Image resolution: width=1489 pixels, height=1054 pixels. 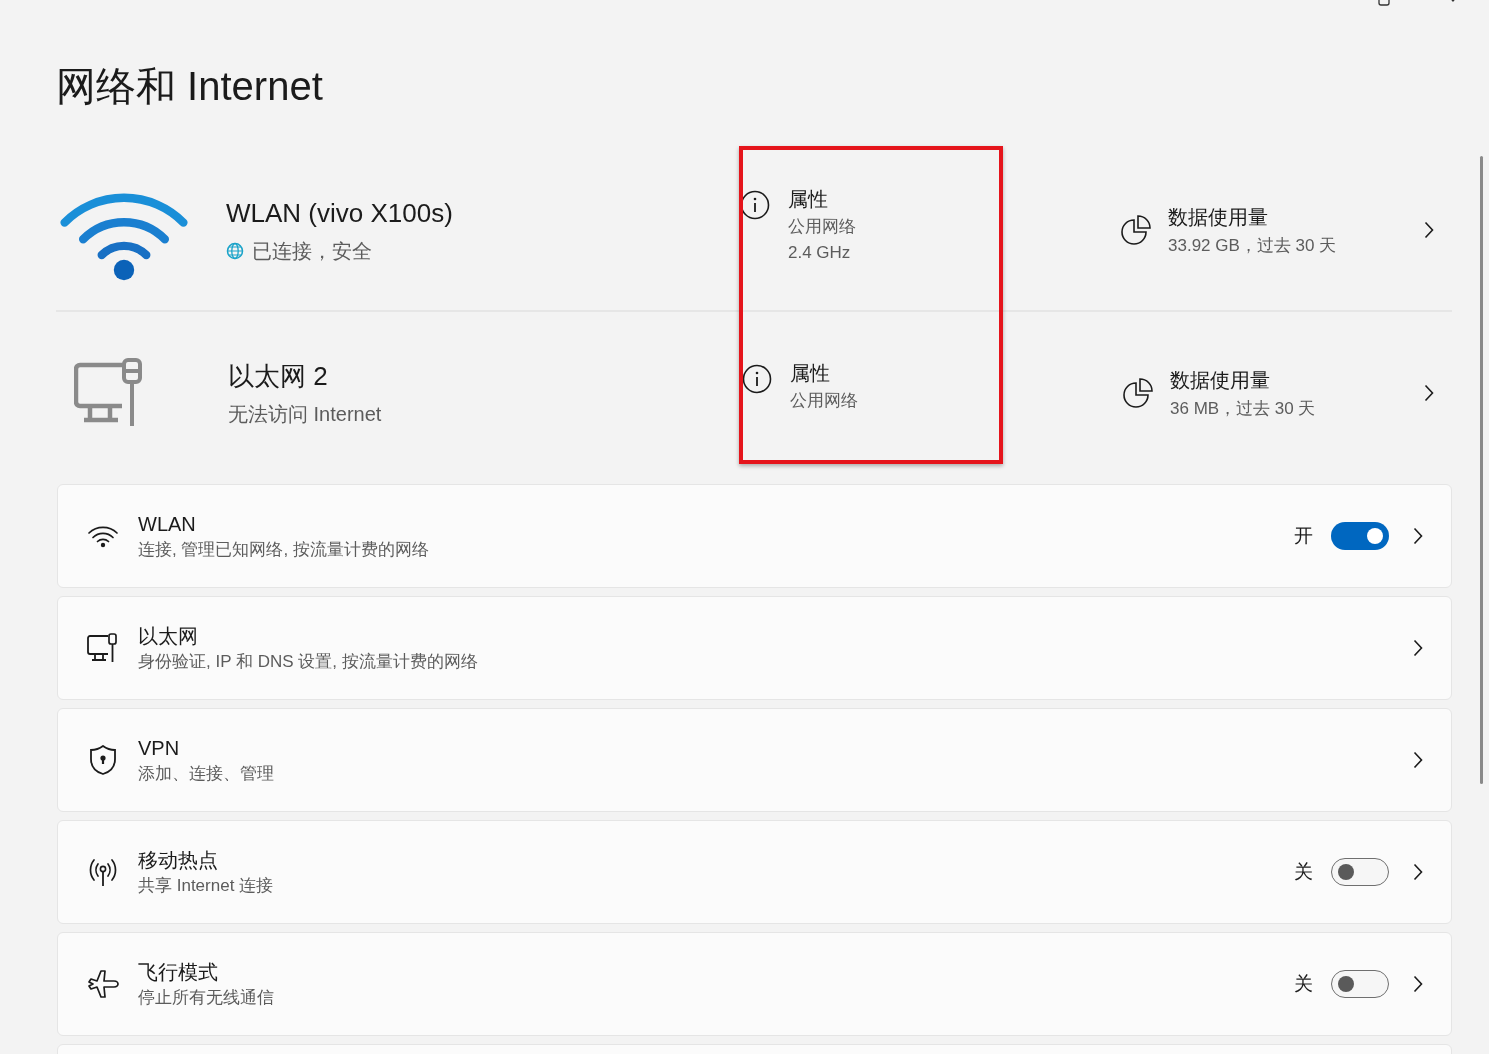 What do you see at coordinates (103, 760) in the screenshot?
I see `shield-icon` at bounding box center [103, 760].